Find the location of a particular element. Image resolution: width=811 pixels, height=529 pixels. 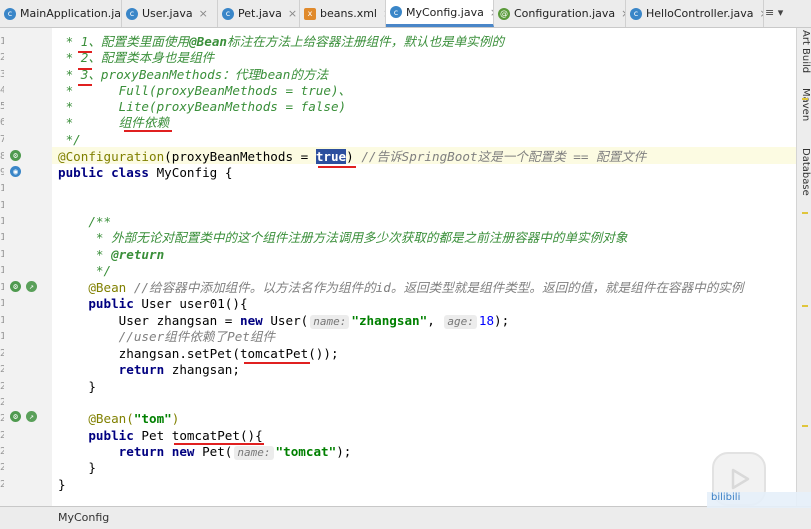

tab-pet: c Pet.java × is located at coordinates (259, 13).